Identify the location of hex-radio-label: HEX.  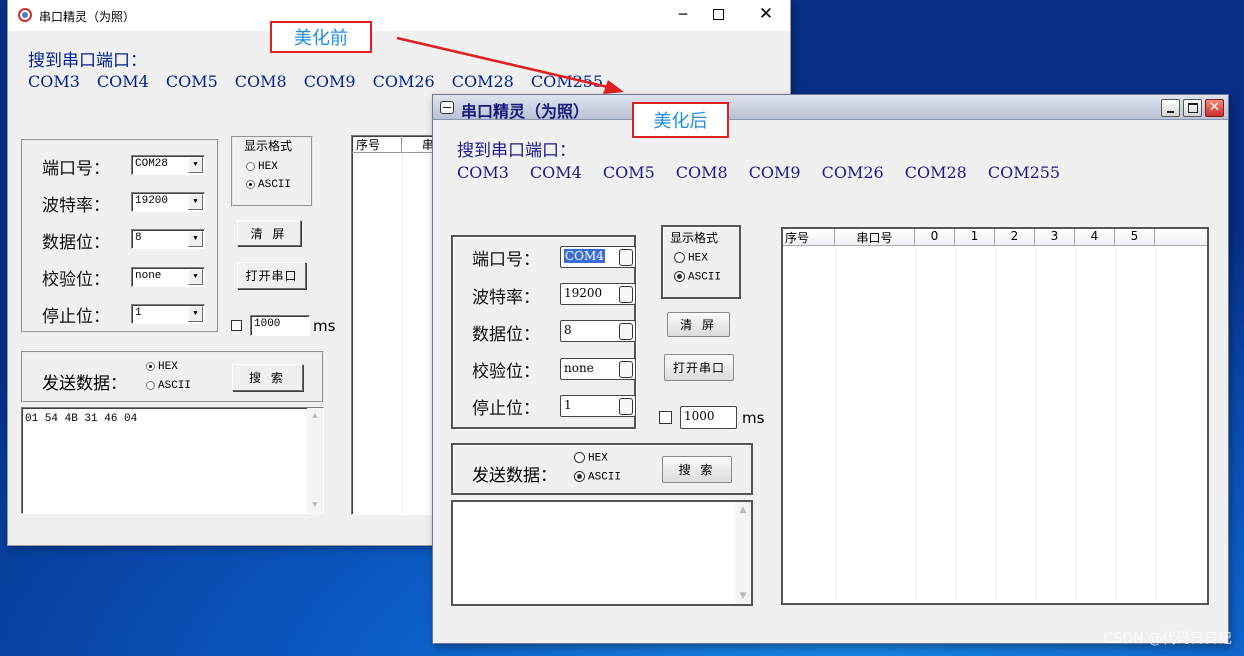
(698, 258).